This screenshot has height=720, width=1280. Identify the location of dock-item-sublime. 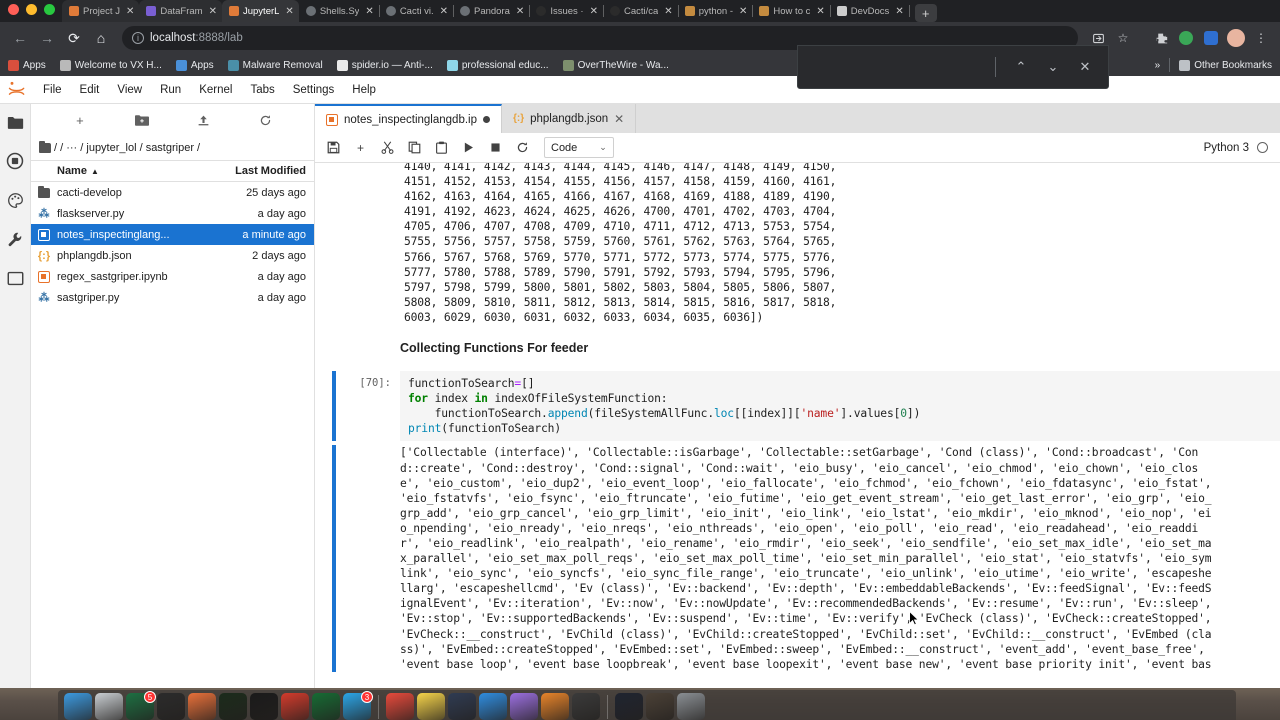
(462, 706).